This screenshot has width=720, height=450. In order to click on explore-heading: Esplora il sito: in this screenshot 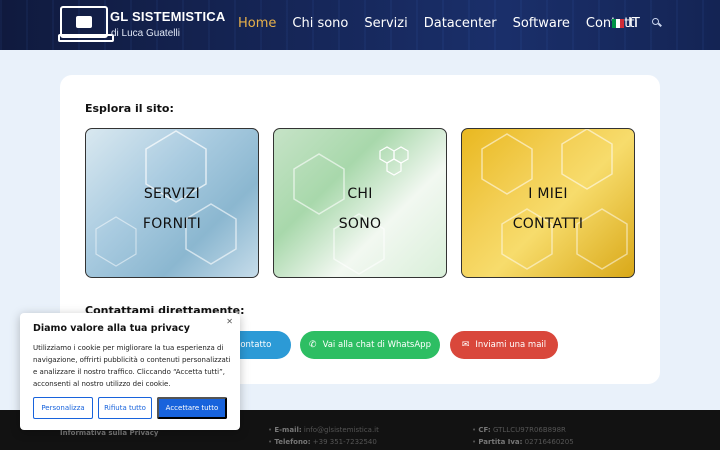, I will do `click(129, 108)`.